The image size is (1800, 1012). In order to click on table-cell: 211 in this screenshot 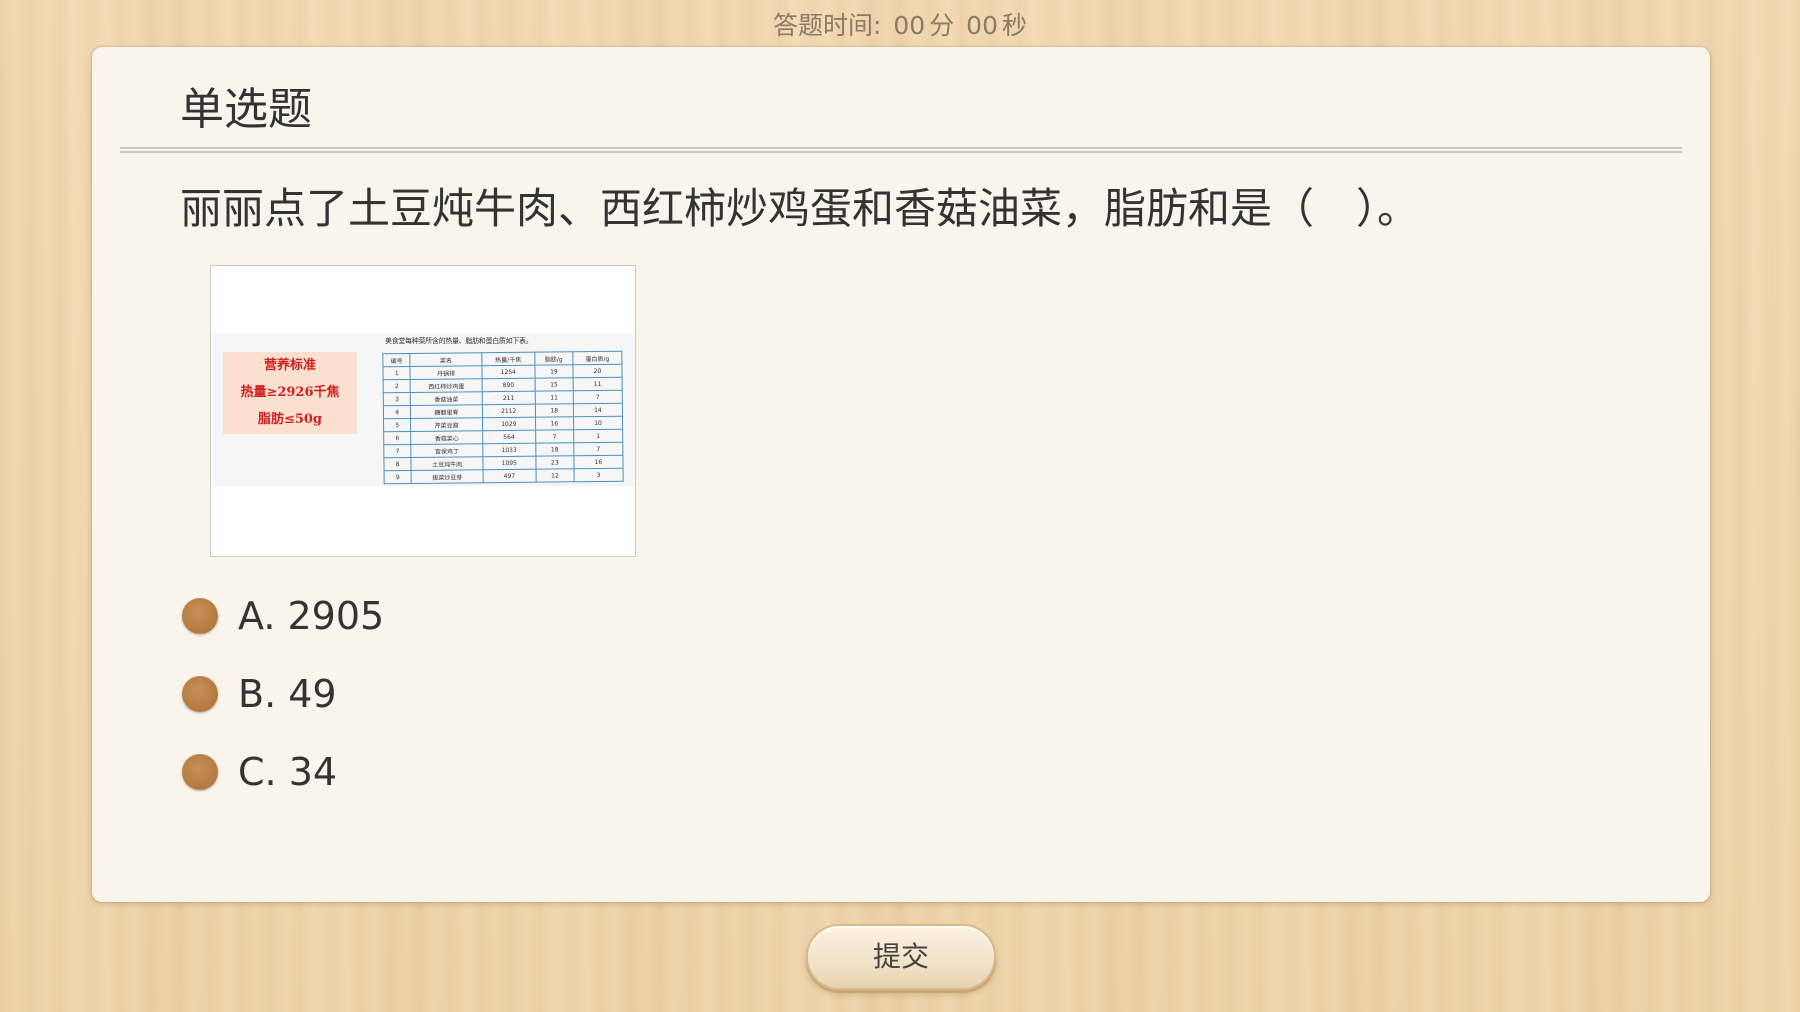, I will do `click(508, 398)`.